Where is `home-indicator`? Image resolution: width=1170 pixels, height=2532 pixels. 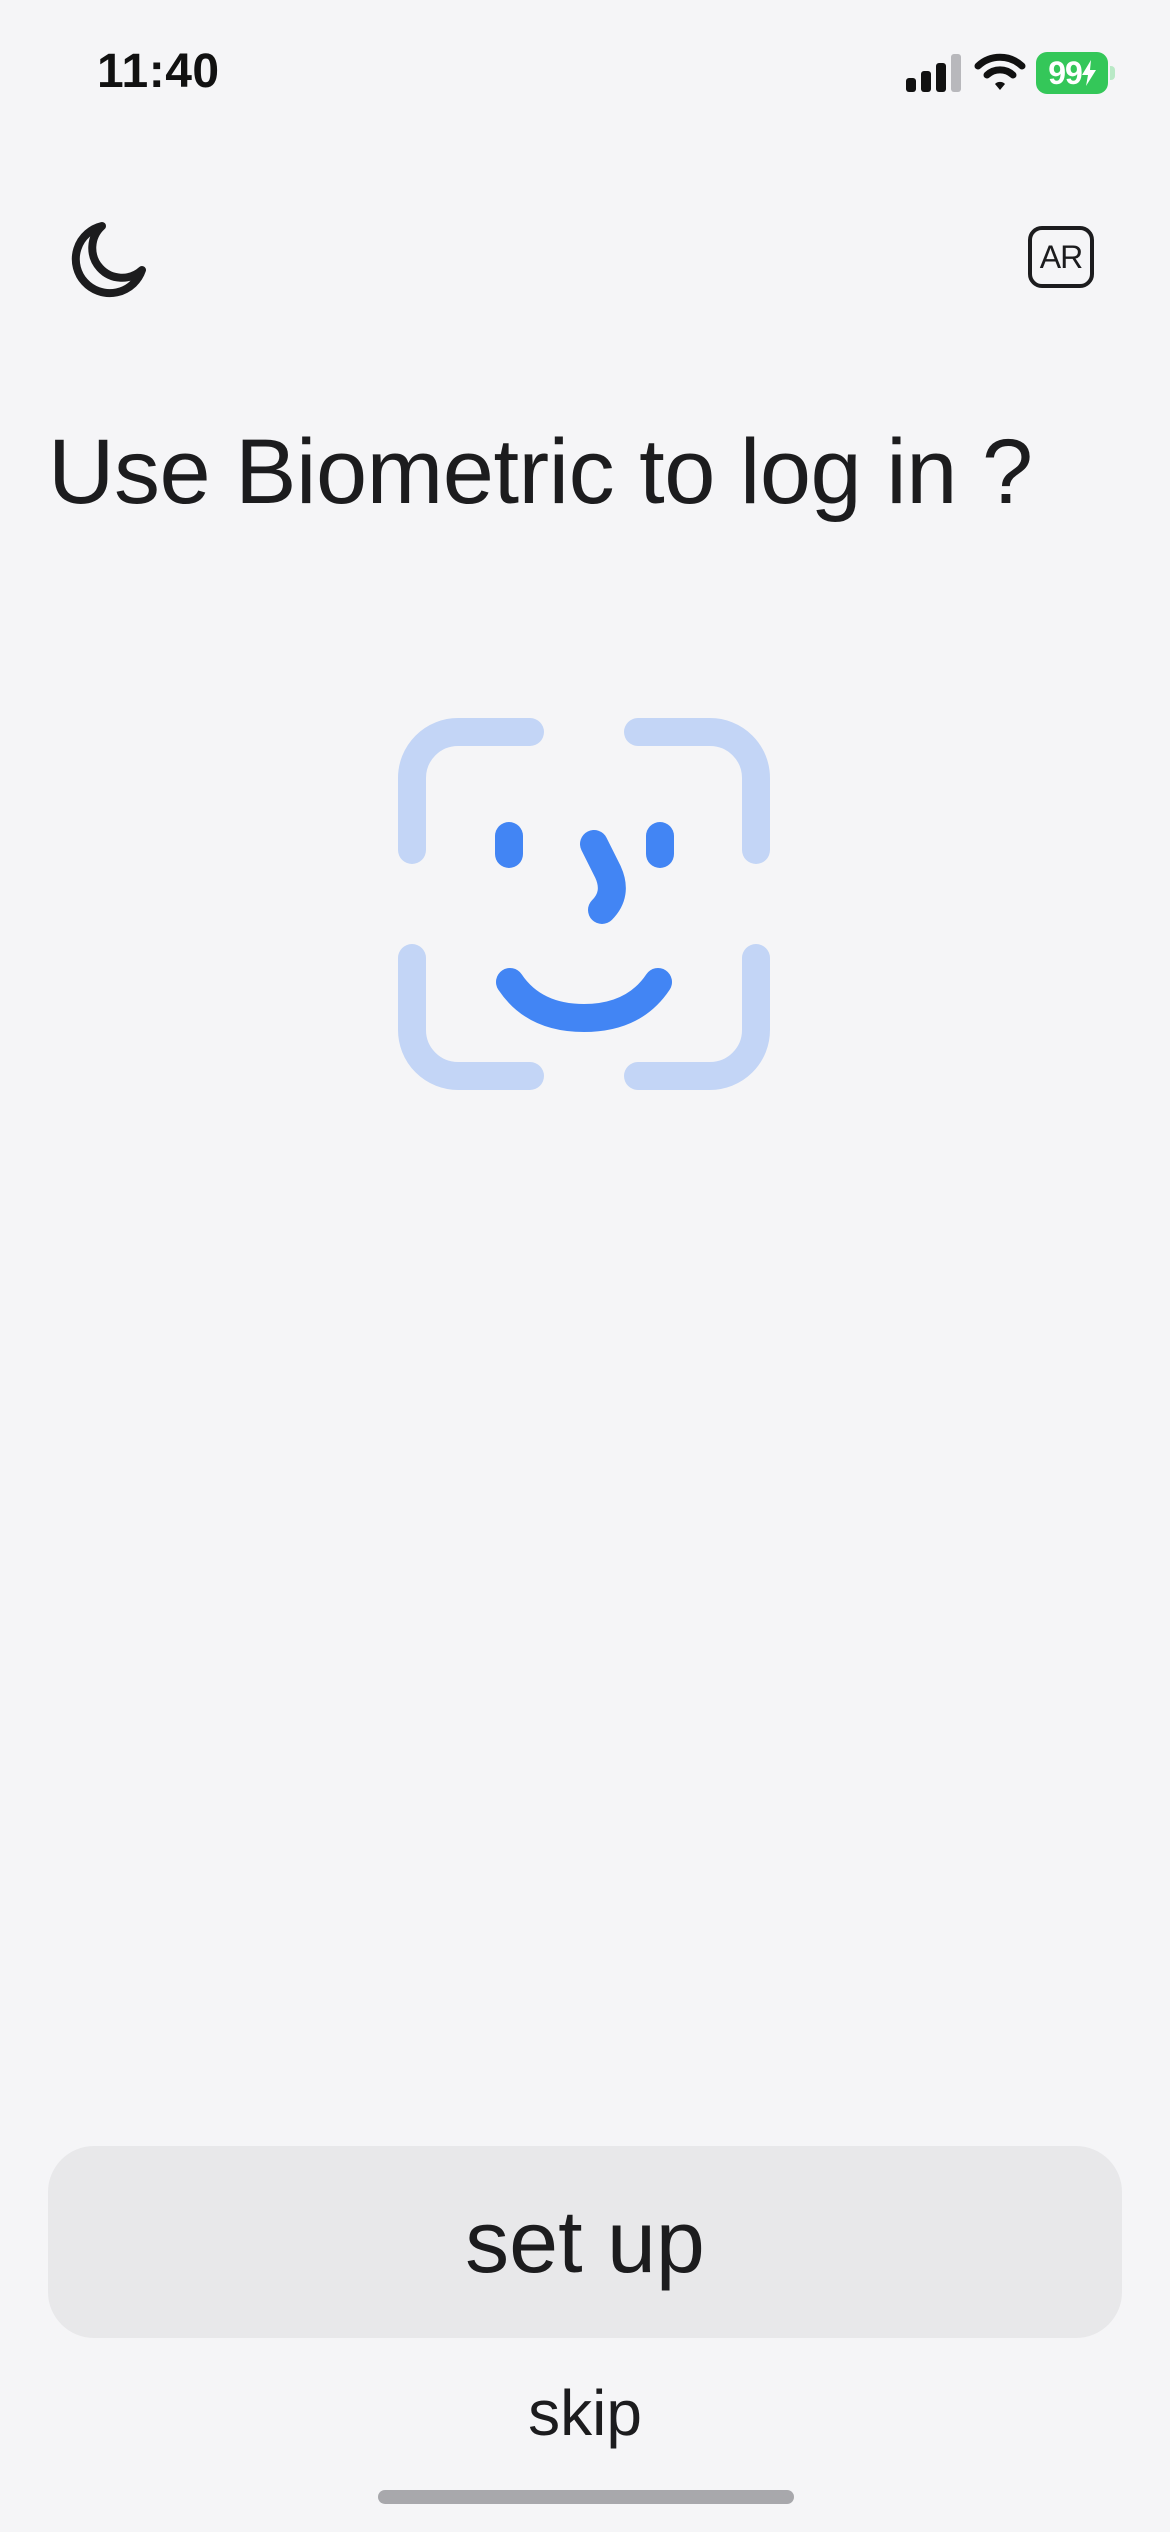
home-indicator is located at coordinates (586, 2497).